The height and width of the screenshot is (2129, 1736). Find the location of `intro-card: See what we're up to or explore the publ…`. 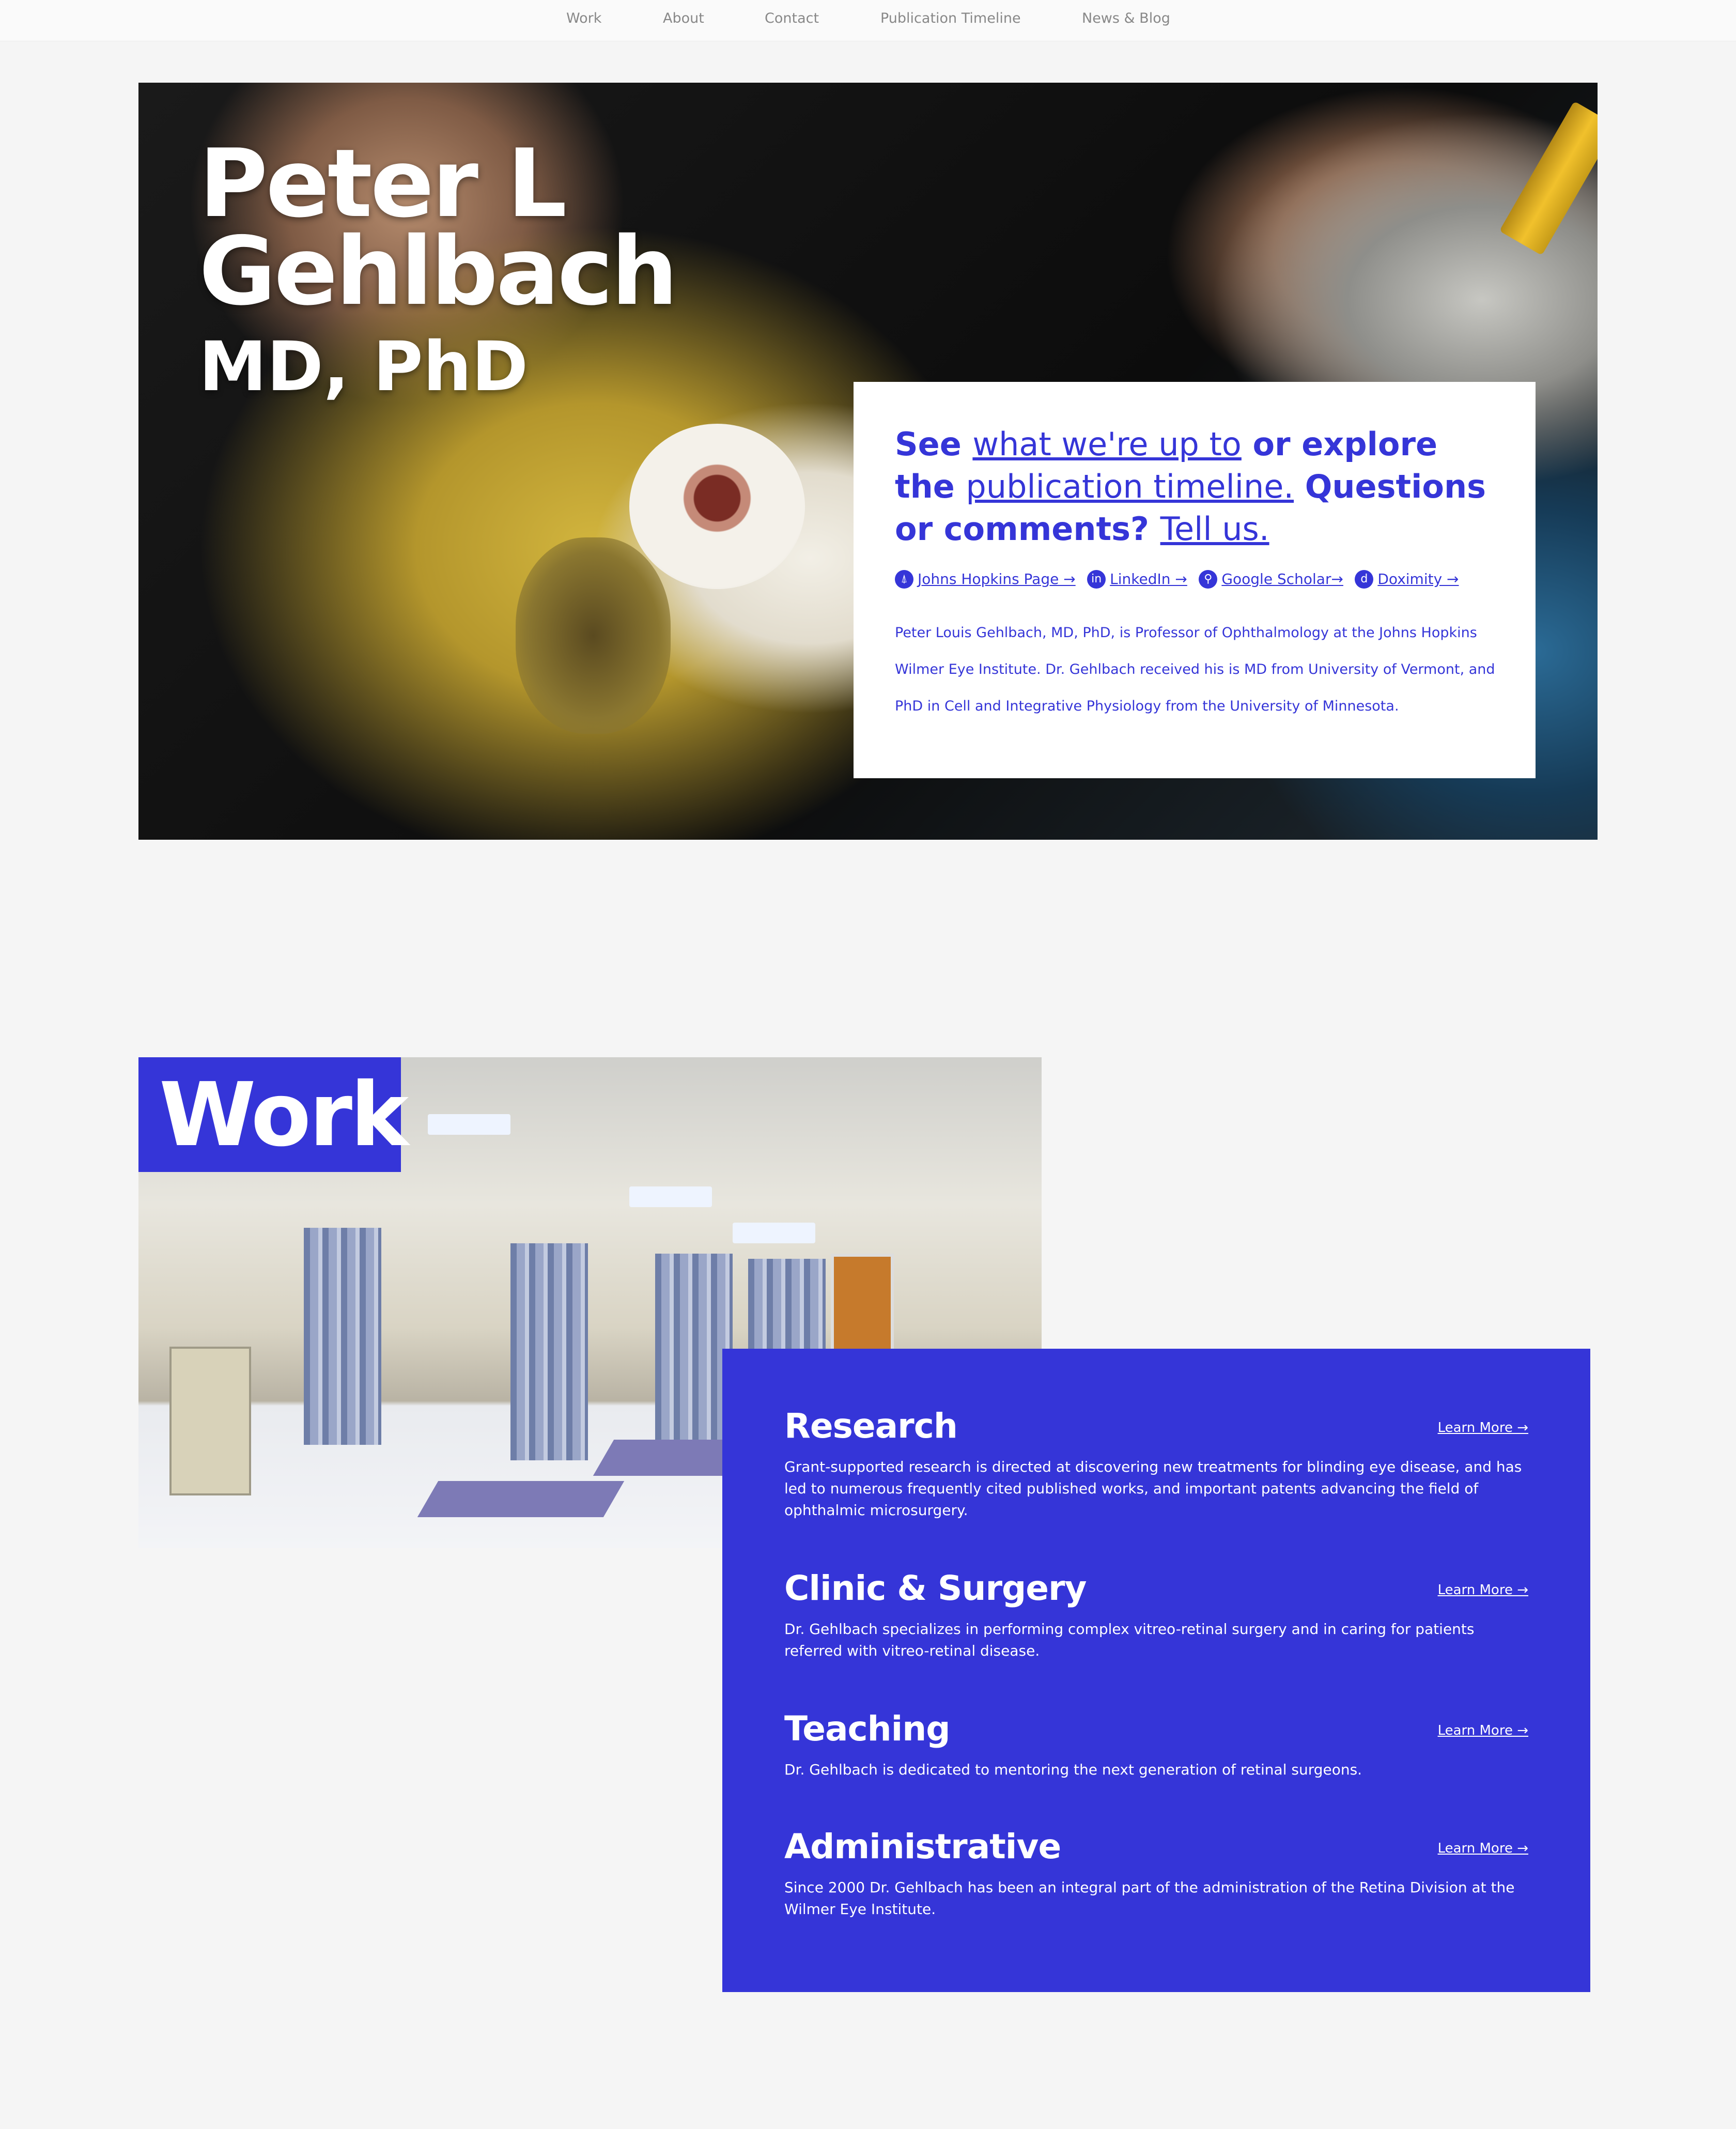

intro-card: See what we're up to or explore the publ… is located at coordinates (1195, 580).